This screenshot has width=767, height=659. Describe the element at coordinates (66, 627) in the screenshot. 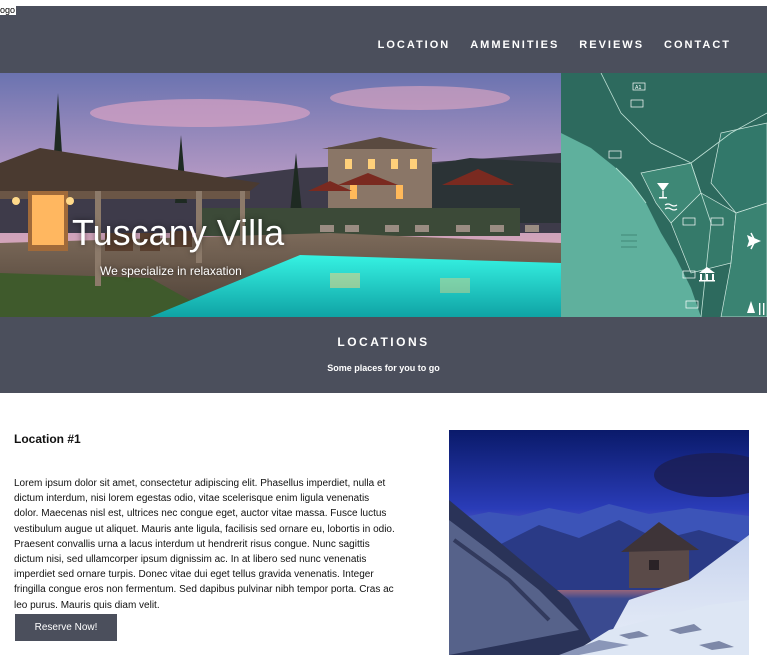

I see `reserve-now-button: Reserve Now!` at that location.